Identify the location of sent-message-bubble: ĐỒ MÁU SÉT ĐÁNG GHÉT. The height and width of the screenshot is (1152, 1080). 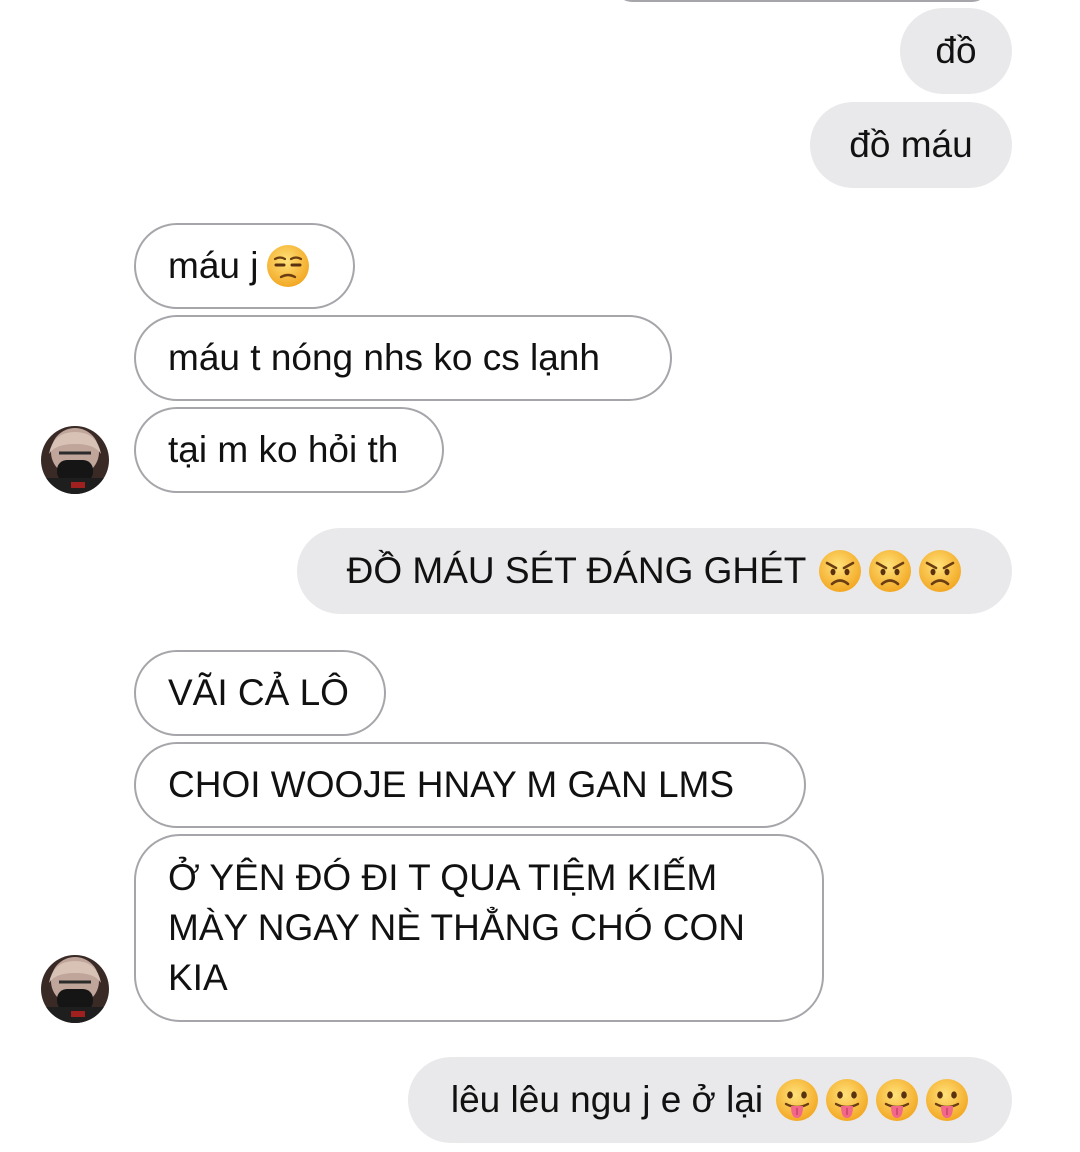
(654, 571).